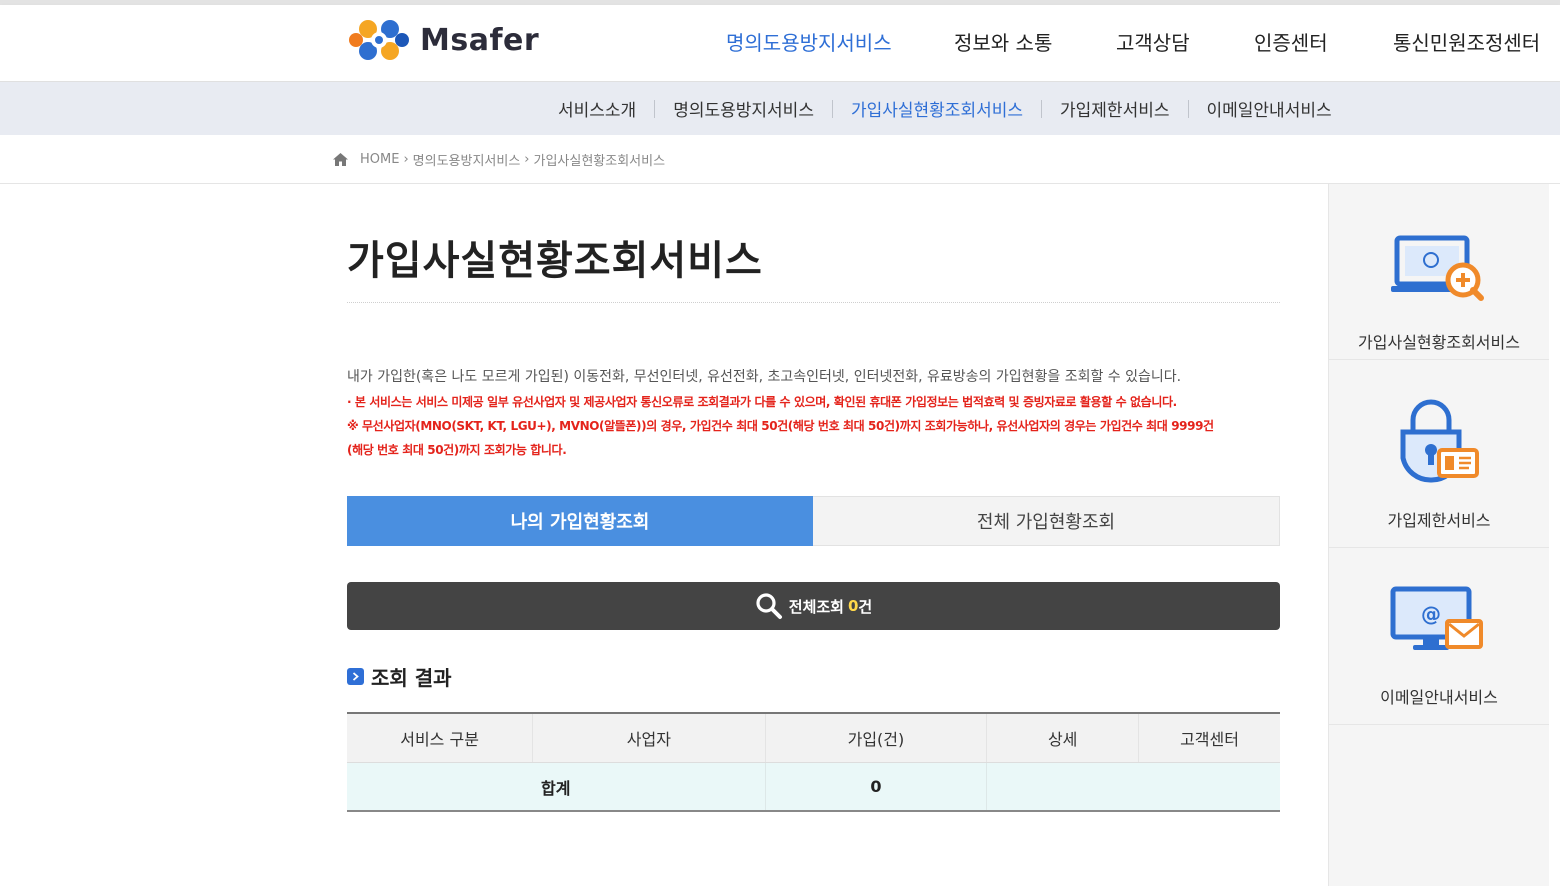 This screenshot has width=1560, height=886. What do you see at coordinates (876, 737) in the screenshot?
I see `col-subscription-count: 가입(건)` at bounding box center [876, 737].